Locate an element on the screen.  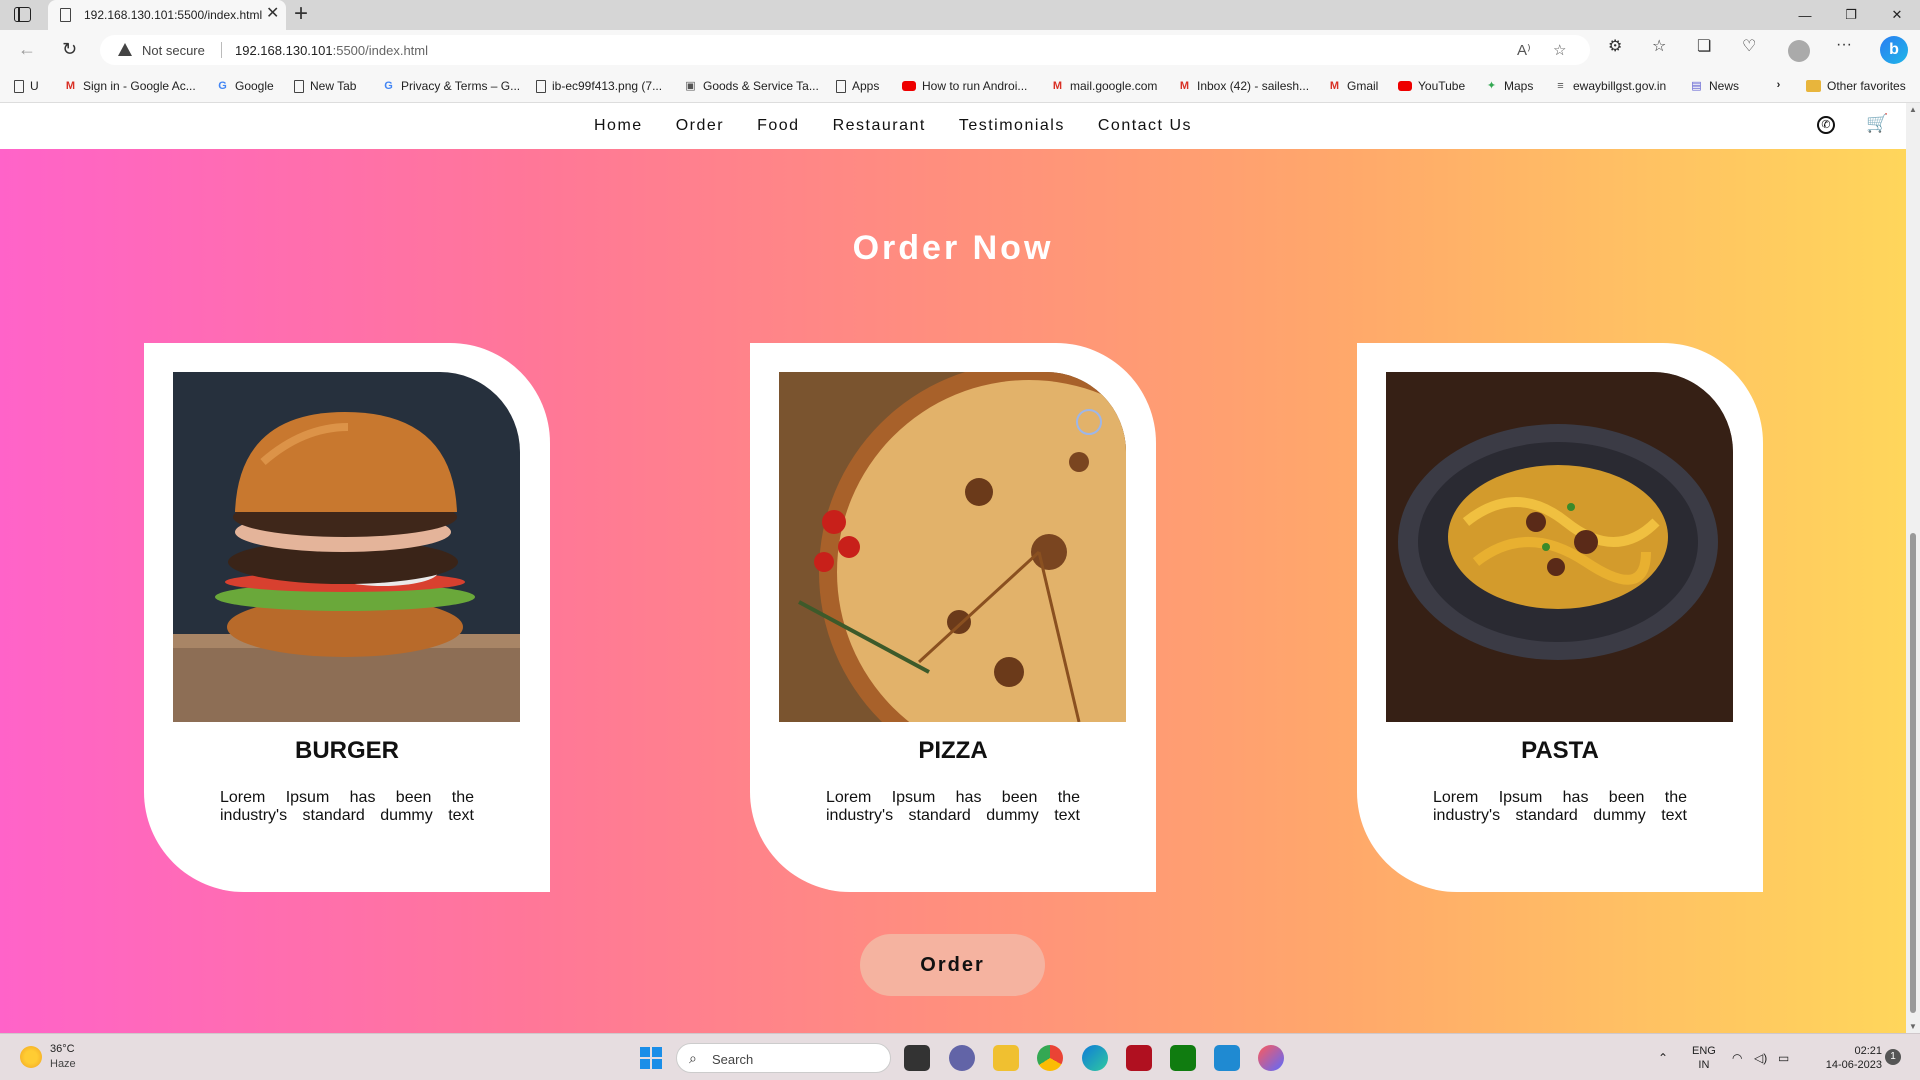
window-controls: — ❐ ✕ is located at coordinates (1851, 15).